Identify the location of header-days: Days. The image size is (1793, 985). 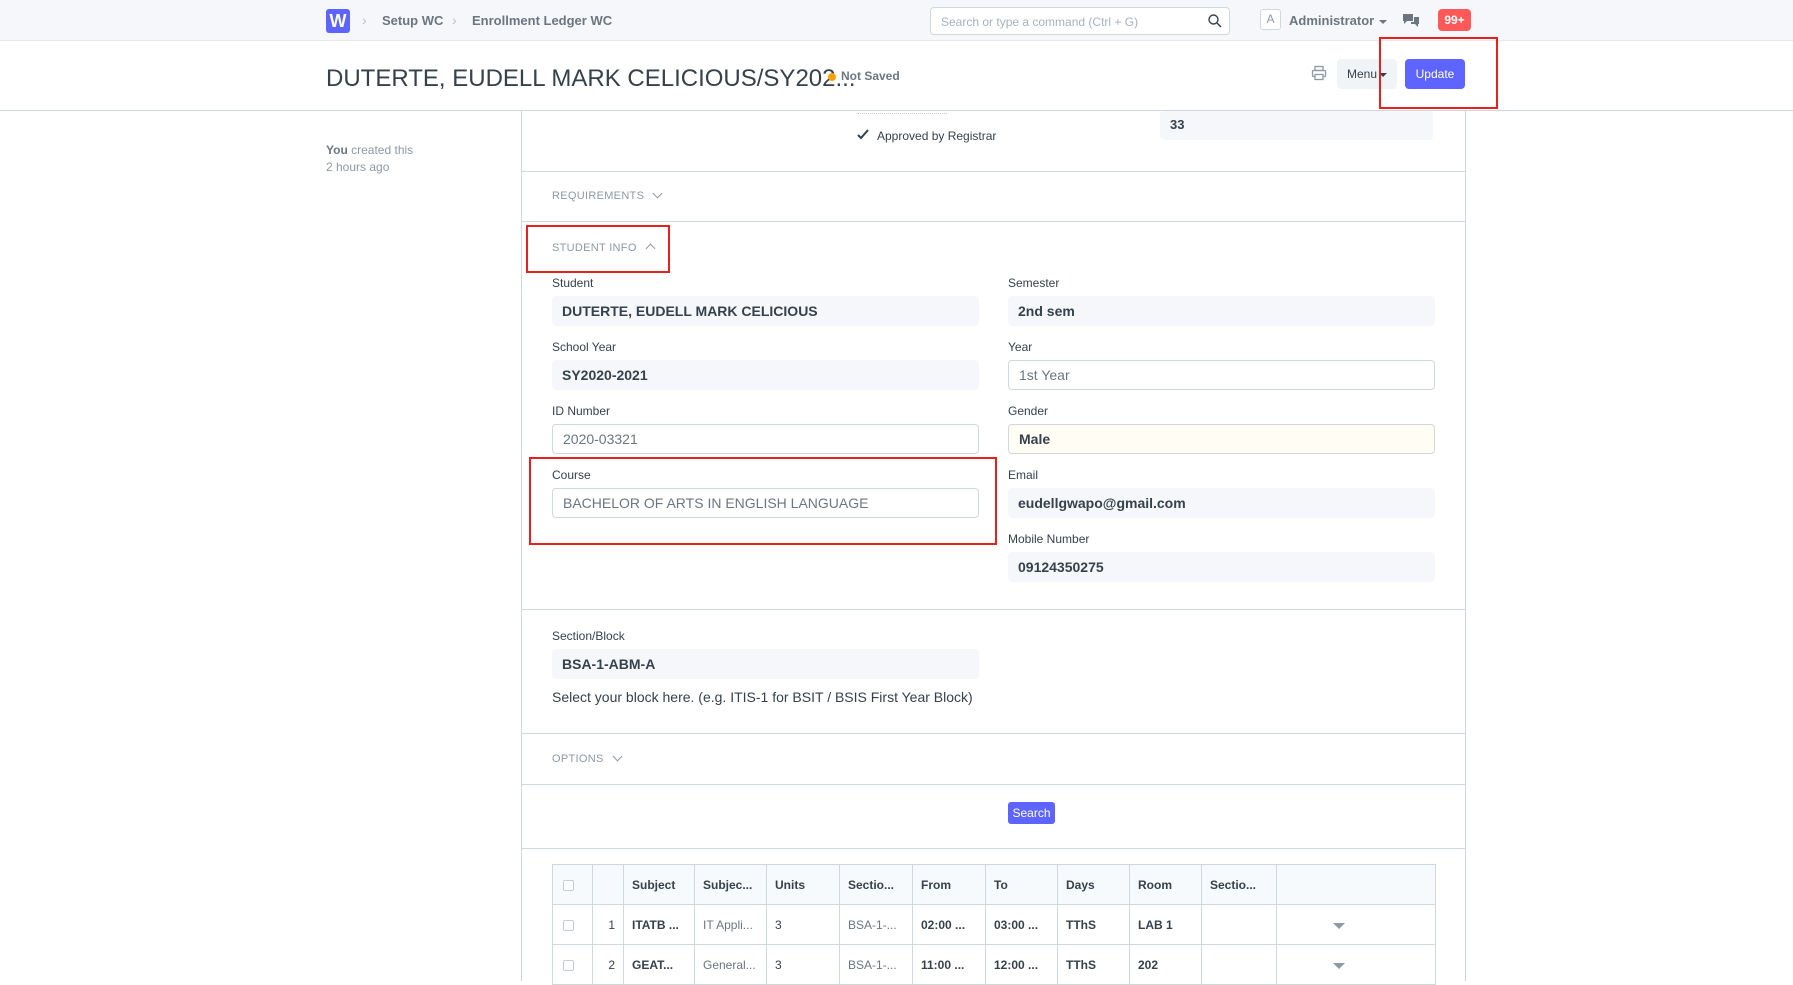
(1093, 884).